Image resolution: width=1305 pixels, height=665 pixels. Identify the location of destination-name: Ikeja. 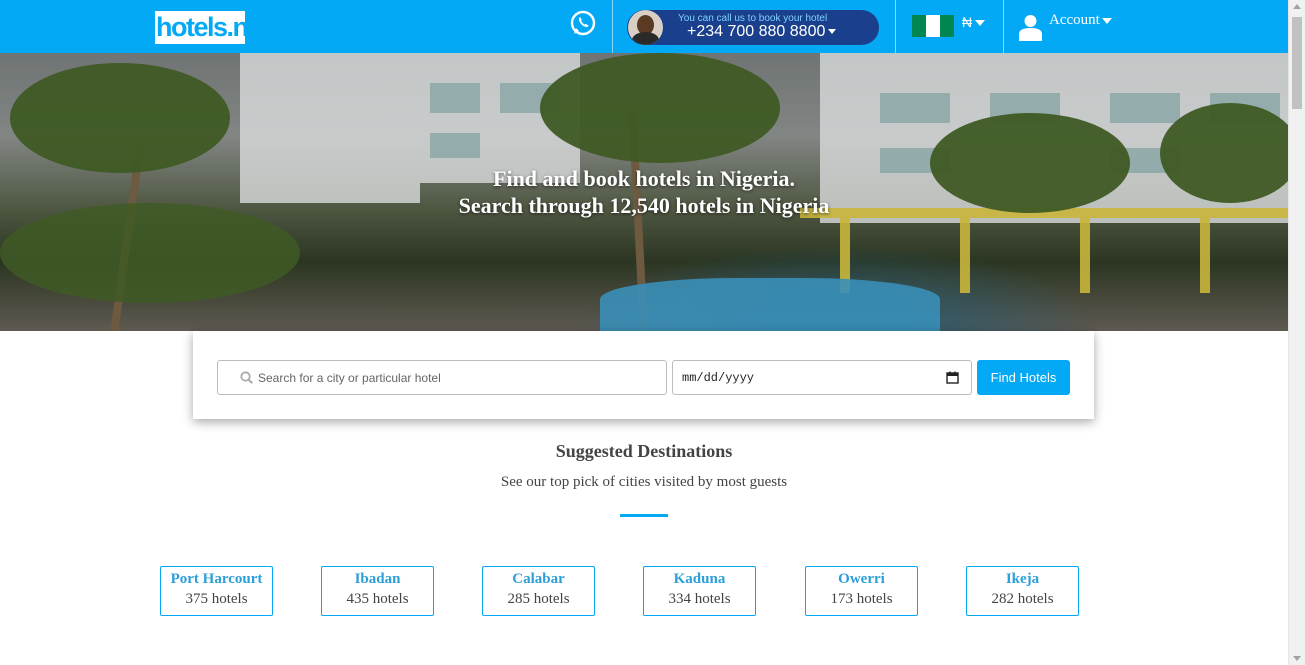
(1022, 579).